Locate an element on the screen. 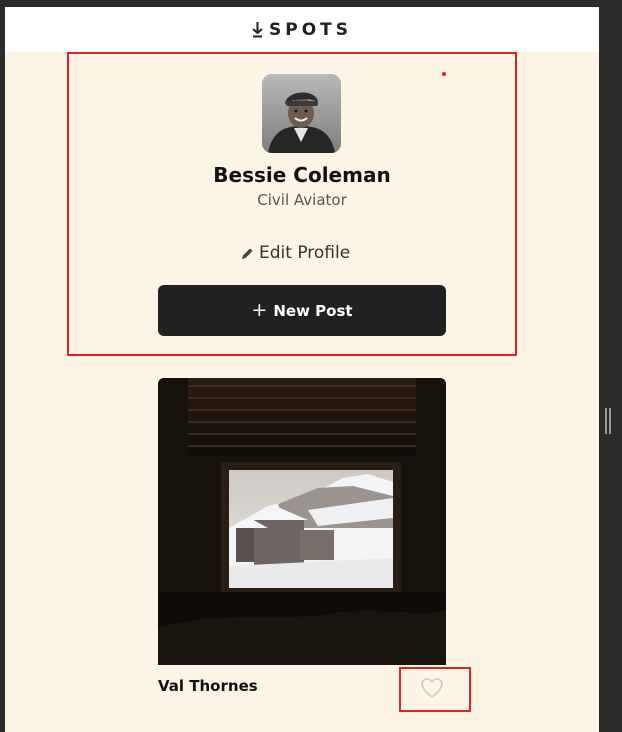  edit-profile-button: Edit Profile is located at coordinates (295, 253).